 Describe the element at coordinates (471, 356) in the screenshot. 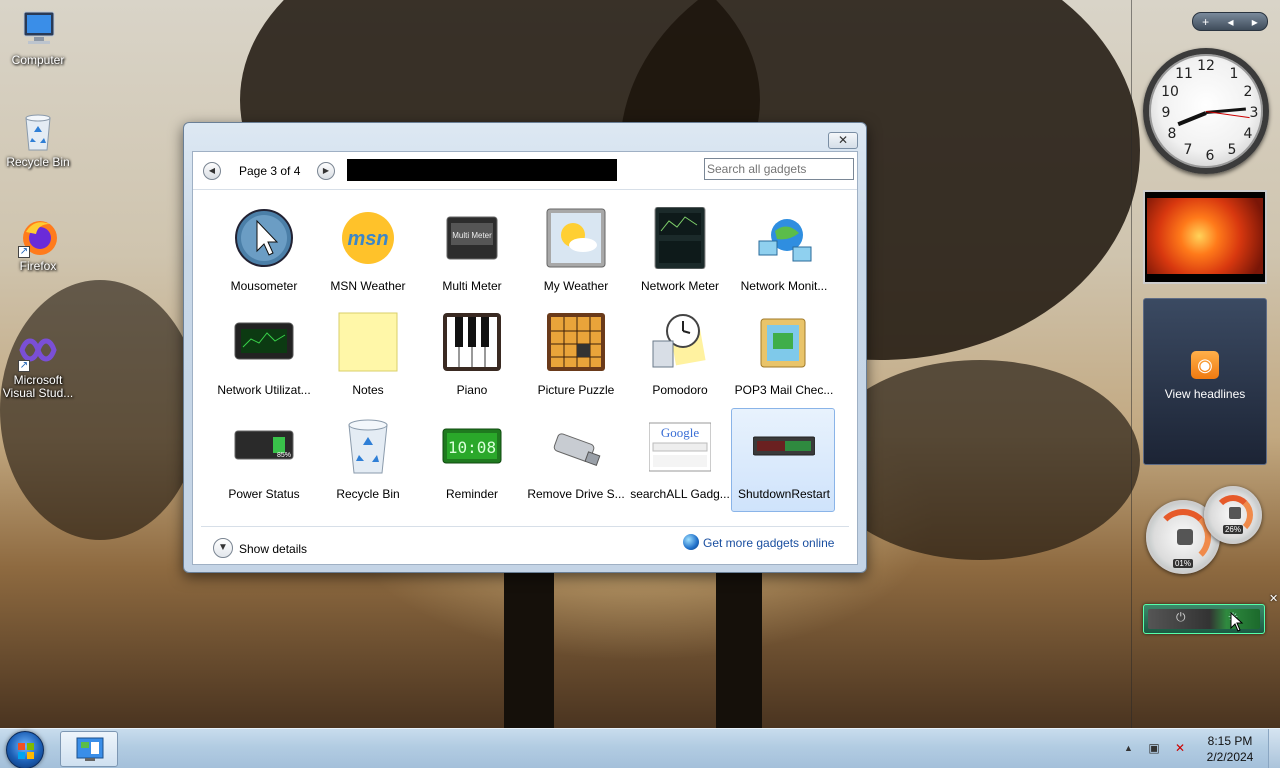

I see `gadget-tile-piano: Piano` at that location.